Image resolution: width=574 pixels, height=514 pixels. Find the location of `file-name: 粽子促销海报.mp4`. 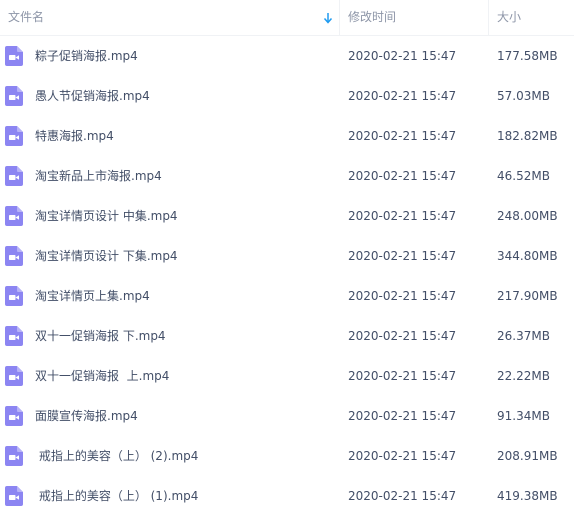

file-name: 粽子促销海报.mp4 is located at coordinates (86, 56).